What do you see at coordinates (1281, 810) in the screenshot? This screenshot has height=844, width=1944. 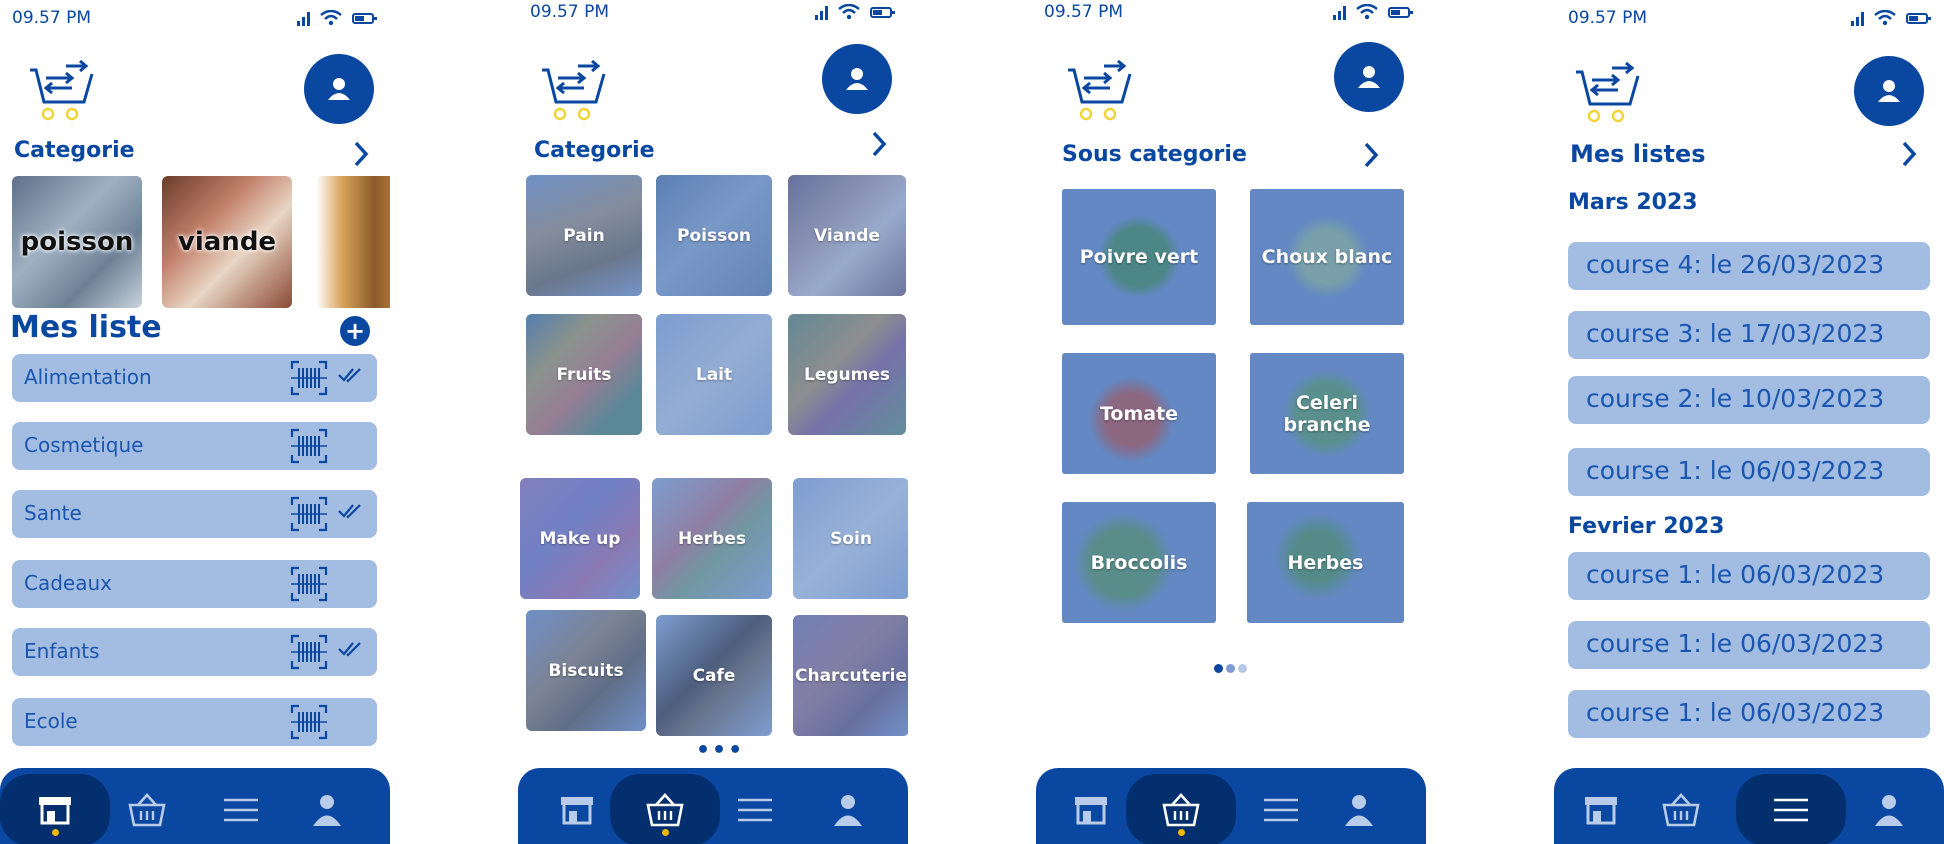 I see `menu-icon` at bounding box center [1281, 810].